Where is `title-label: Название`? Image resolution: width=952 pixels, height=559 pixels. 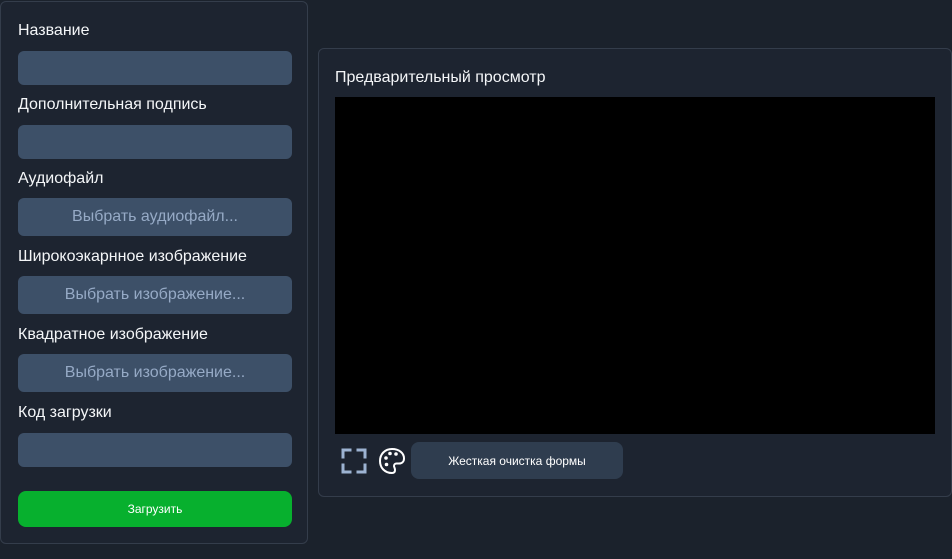 title-label: Название is located at coordinates (54, 30).